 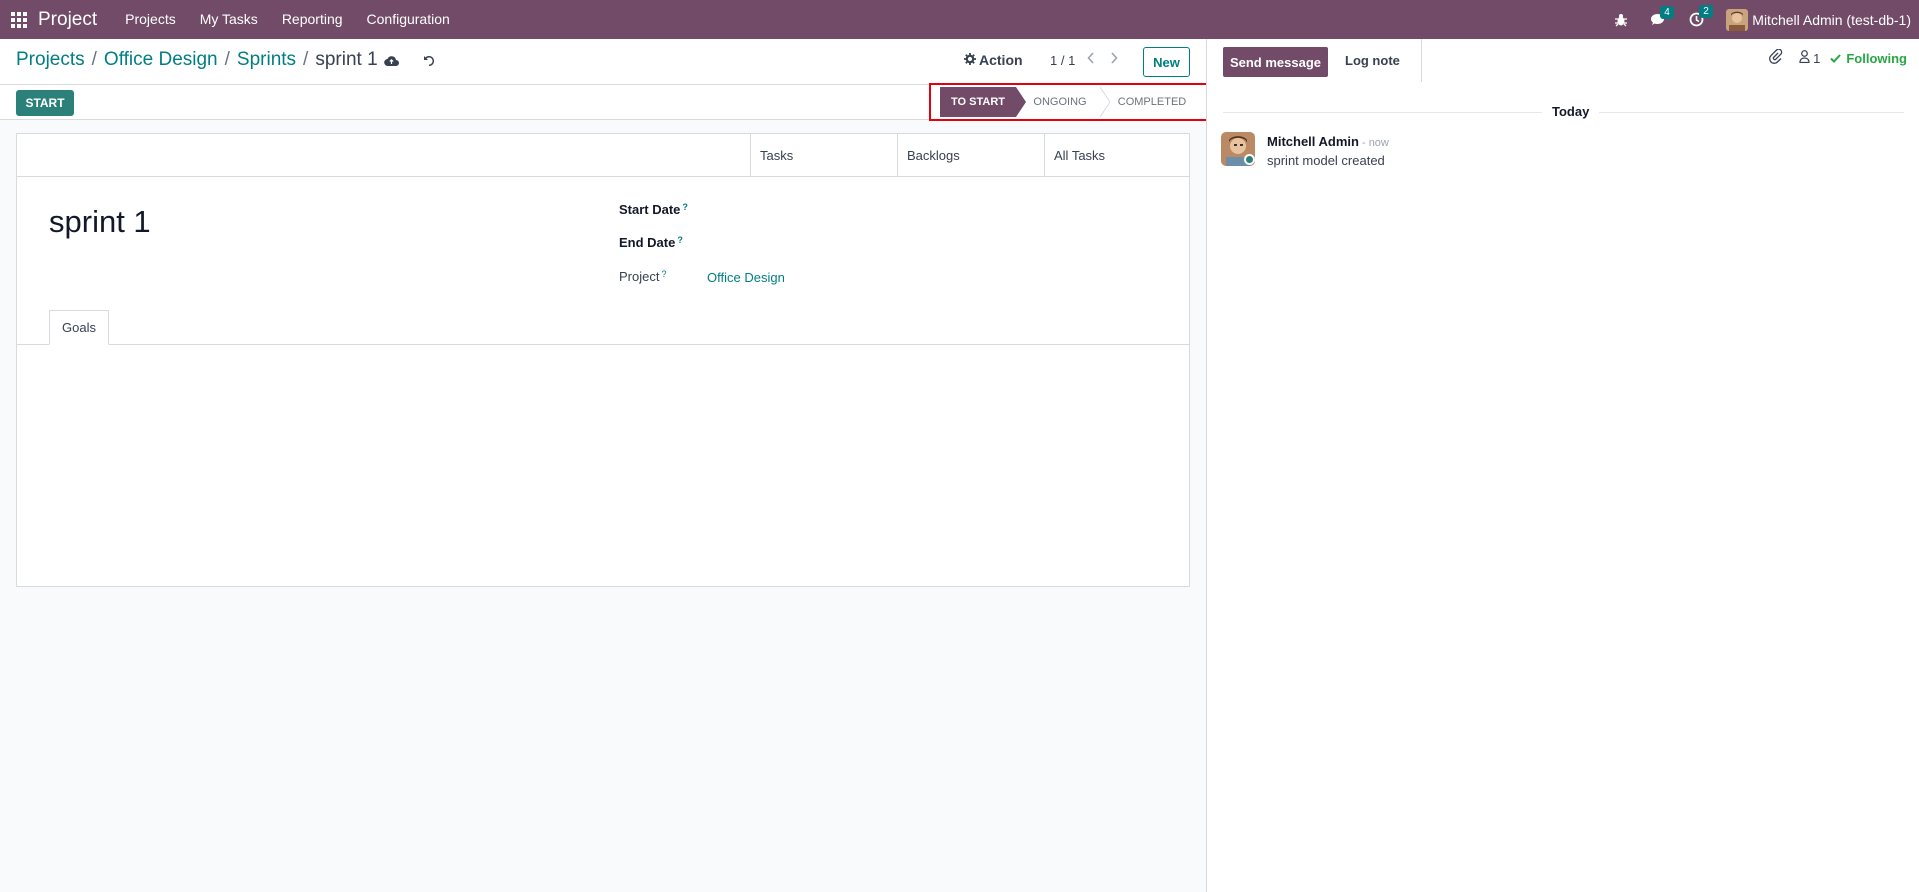 I want to click on message-author: Mitchell Admin - now, so click(x=1328, y=141).